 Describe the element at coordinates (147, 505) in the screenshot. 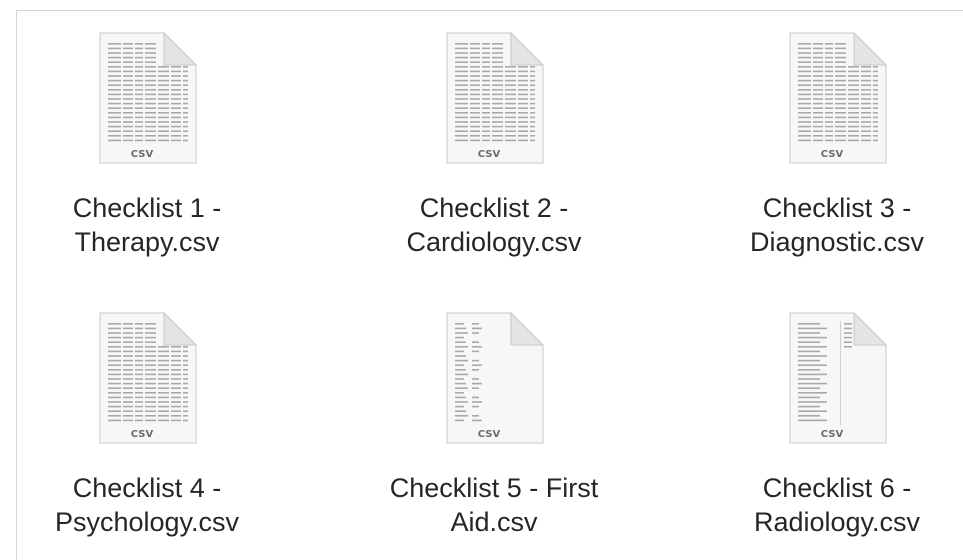

I see `file-name-label: Checklist 4 - Psychology.csv` at that location.